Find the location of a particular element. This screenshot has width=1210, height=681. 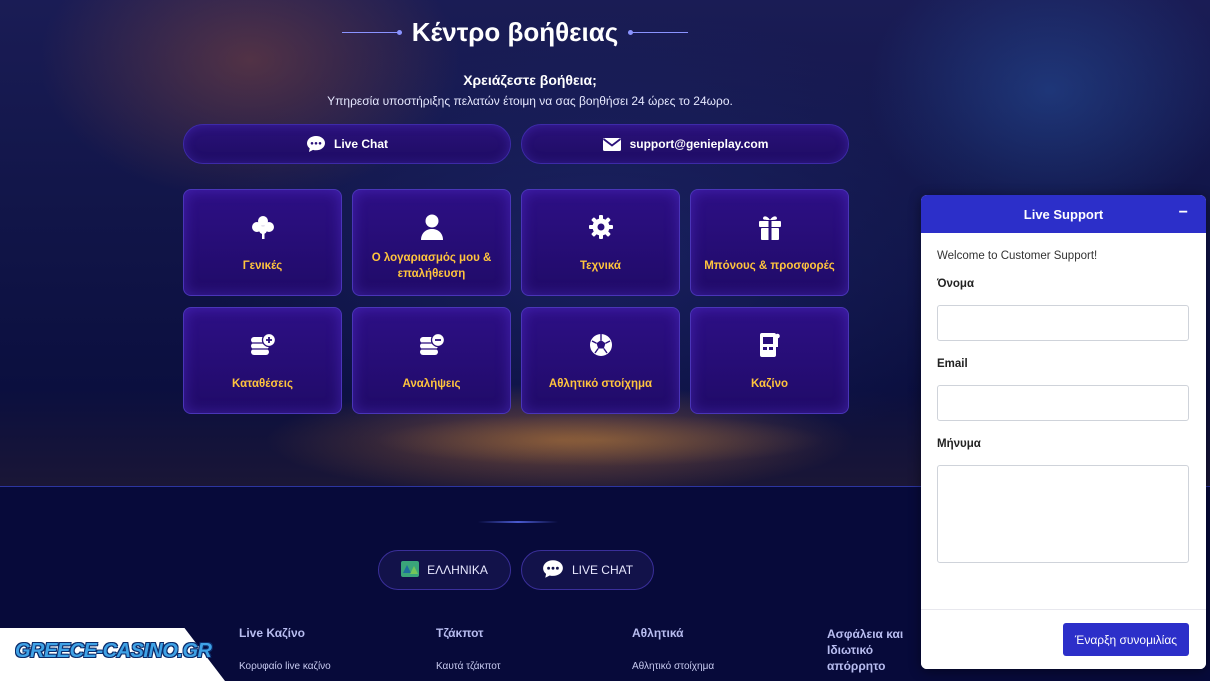

title-line-left is located at coordinates (371, 32).